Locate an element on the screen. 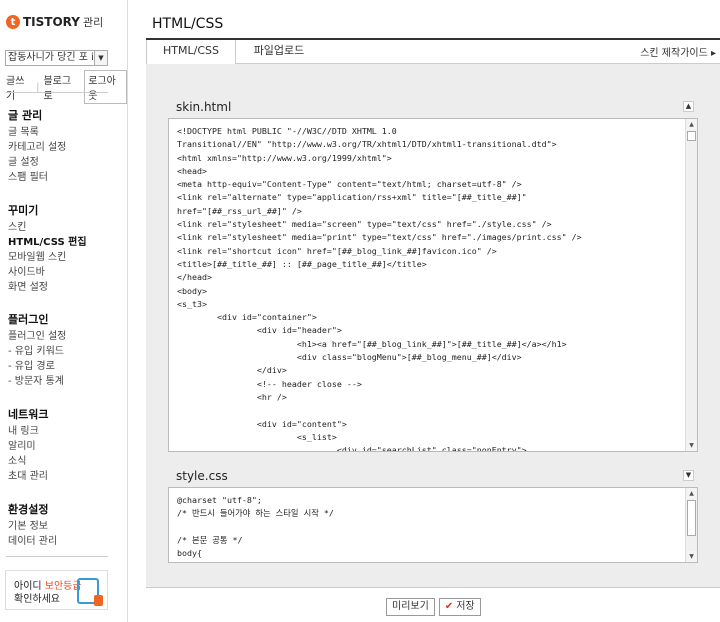 The width and height of the screenshot is (720, 622). menu-item-mobile-skin: 모바일웹 스킨 is located at coordinates (47, 257).